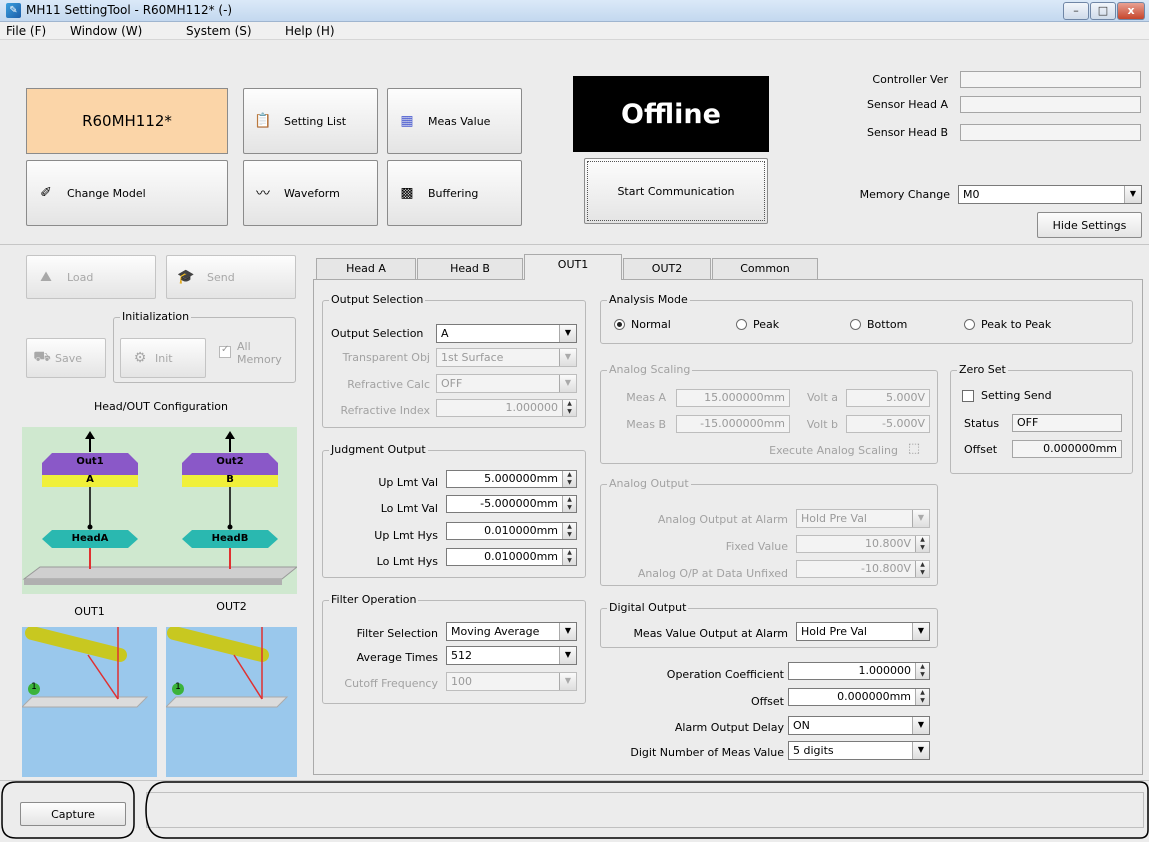  Describe the element at coordinates (1131, 11) in the screenshot. I see `close-button: x` at that location.